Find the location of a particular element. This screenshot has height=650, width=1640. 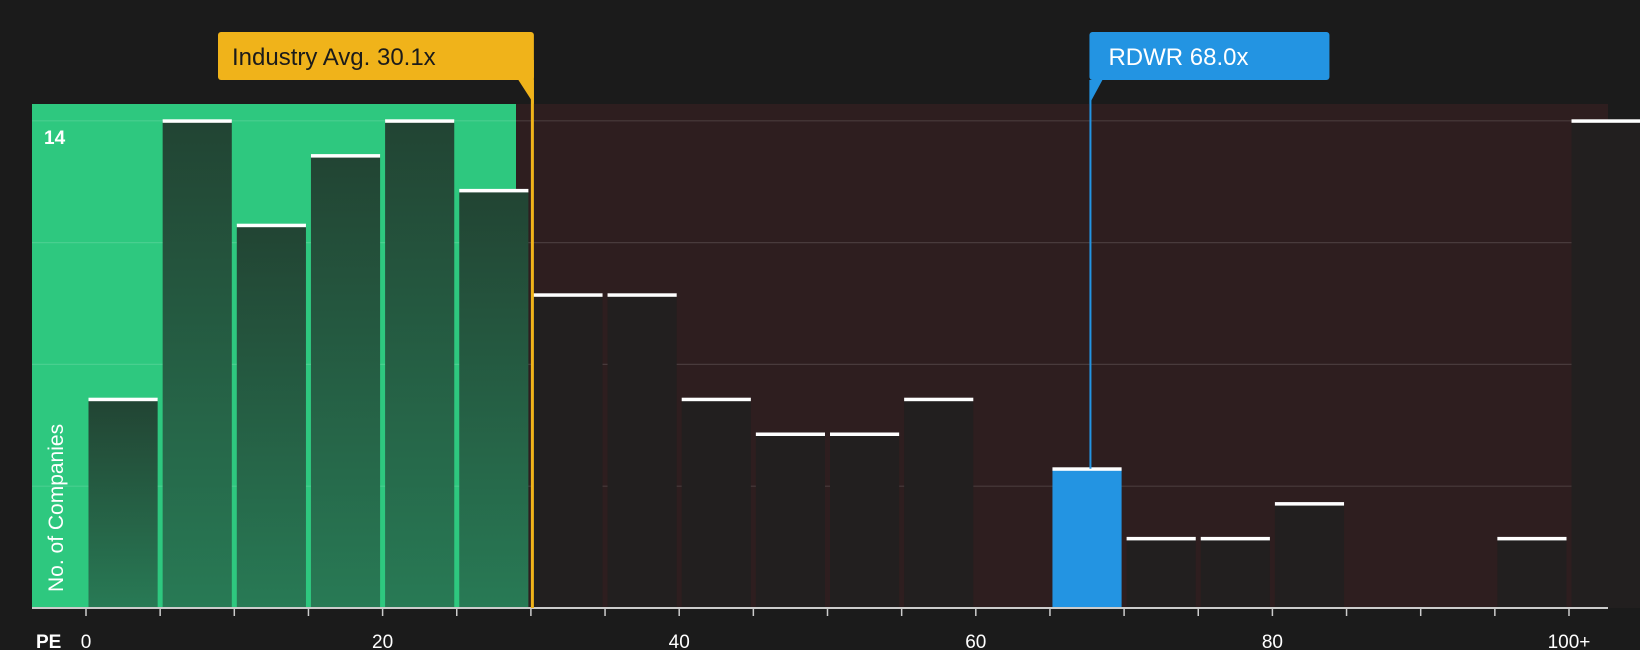

company-callout-pointer is located at coordinates (1096, 92).